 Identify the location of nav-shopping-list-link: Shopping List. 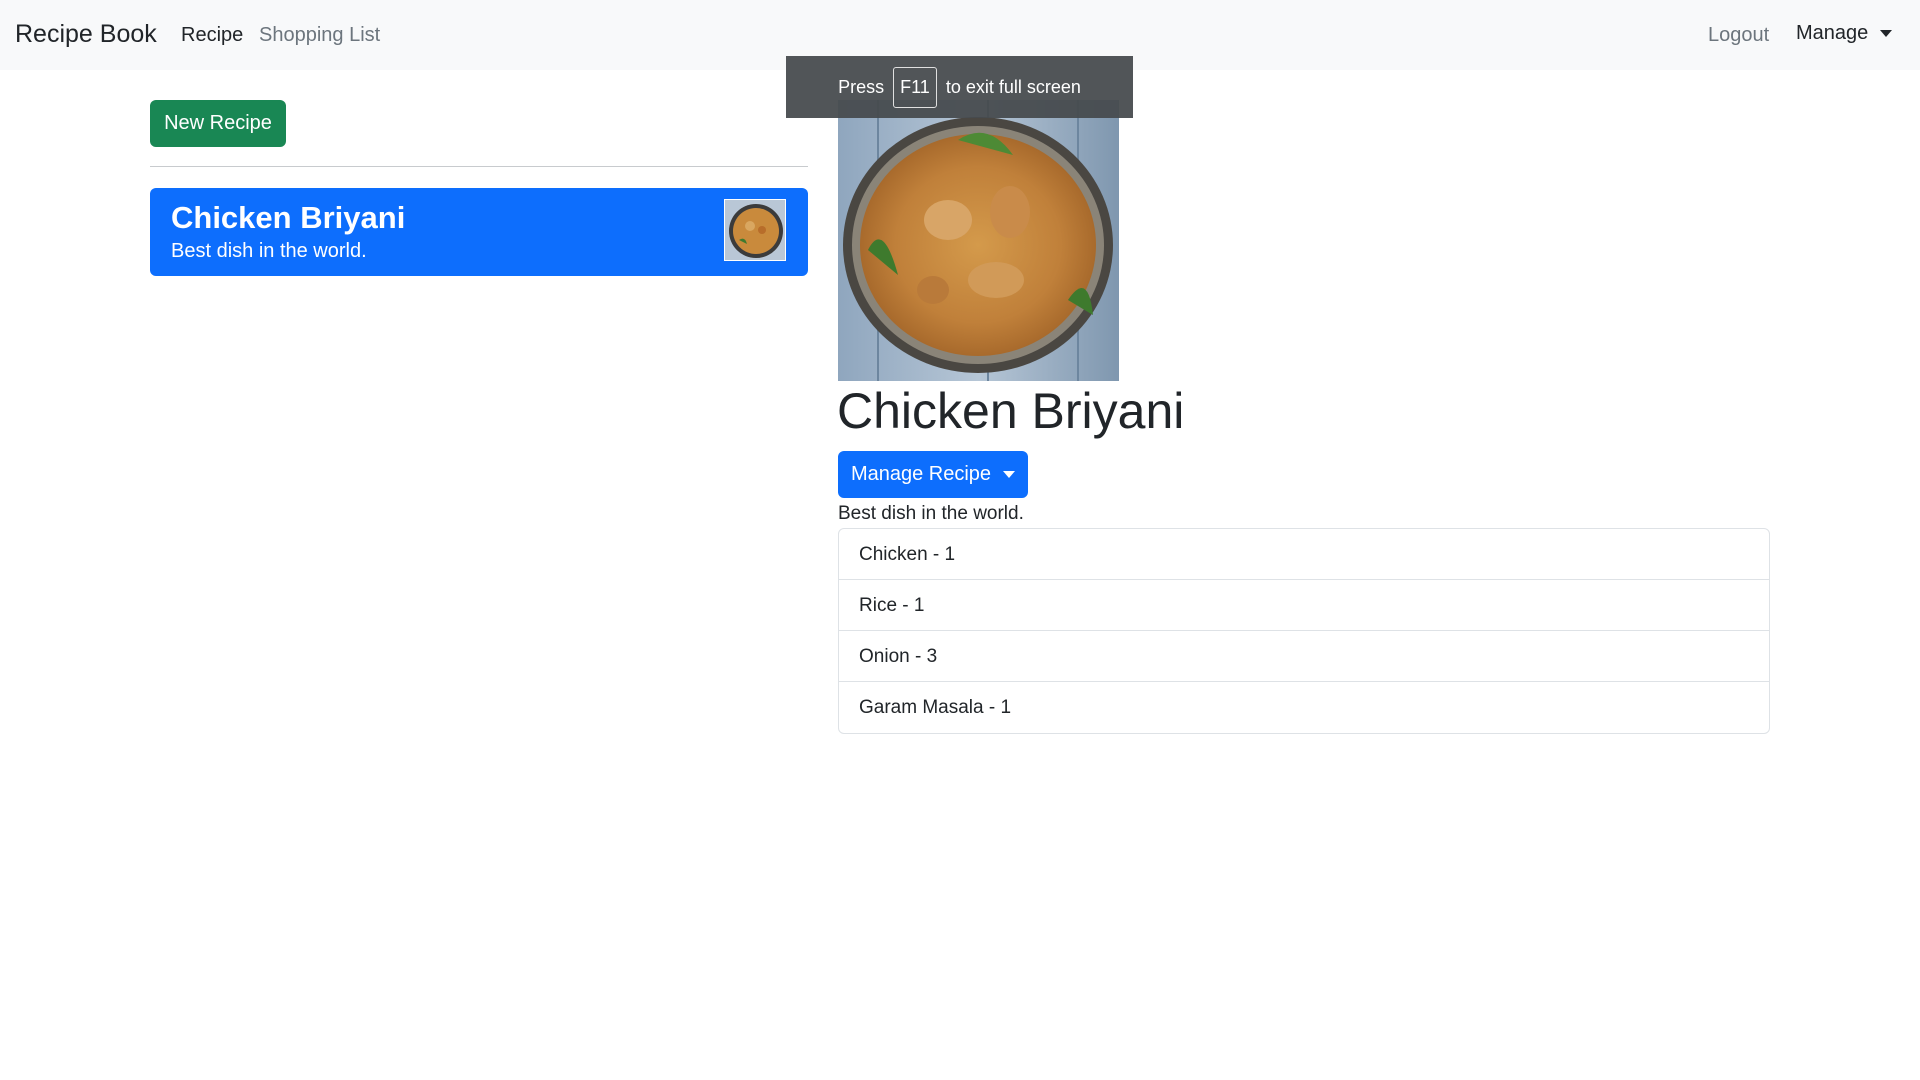
(319, 35).